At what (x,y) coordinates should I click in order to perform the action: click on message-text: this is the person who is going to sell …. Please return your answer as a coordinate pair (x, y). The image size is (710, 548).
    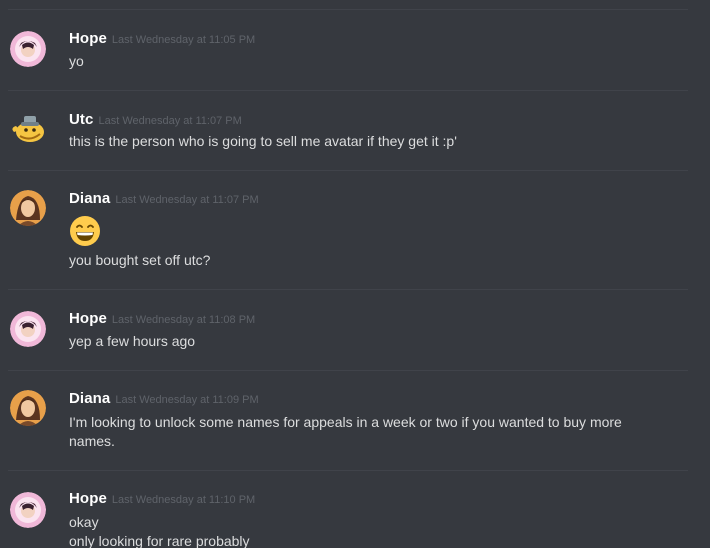
    Looking at the image, I should click on (263, 141).